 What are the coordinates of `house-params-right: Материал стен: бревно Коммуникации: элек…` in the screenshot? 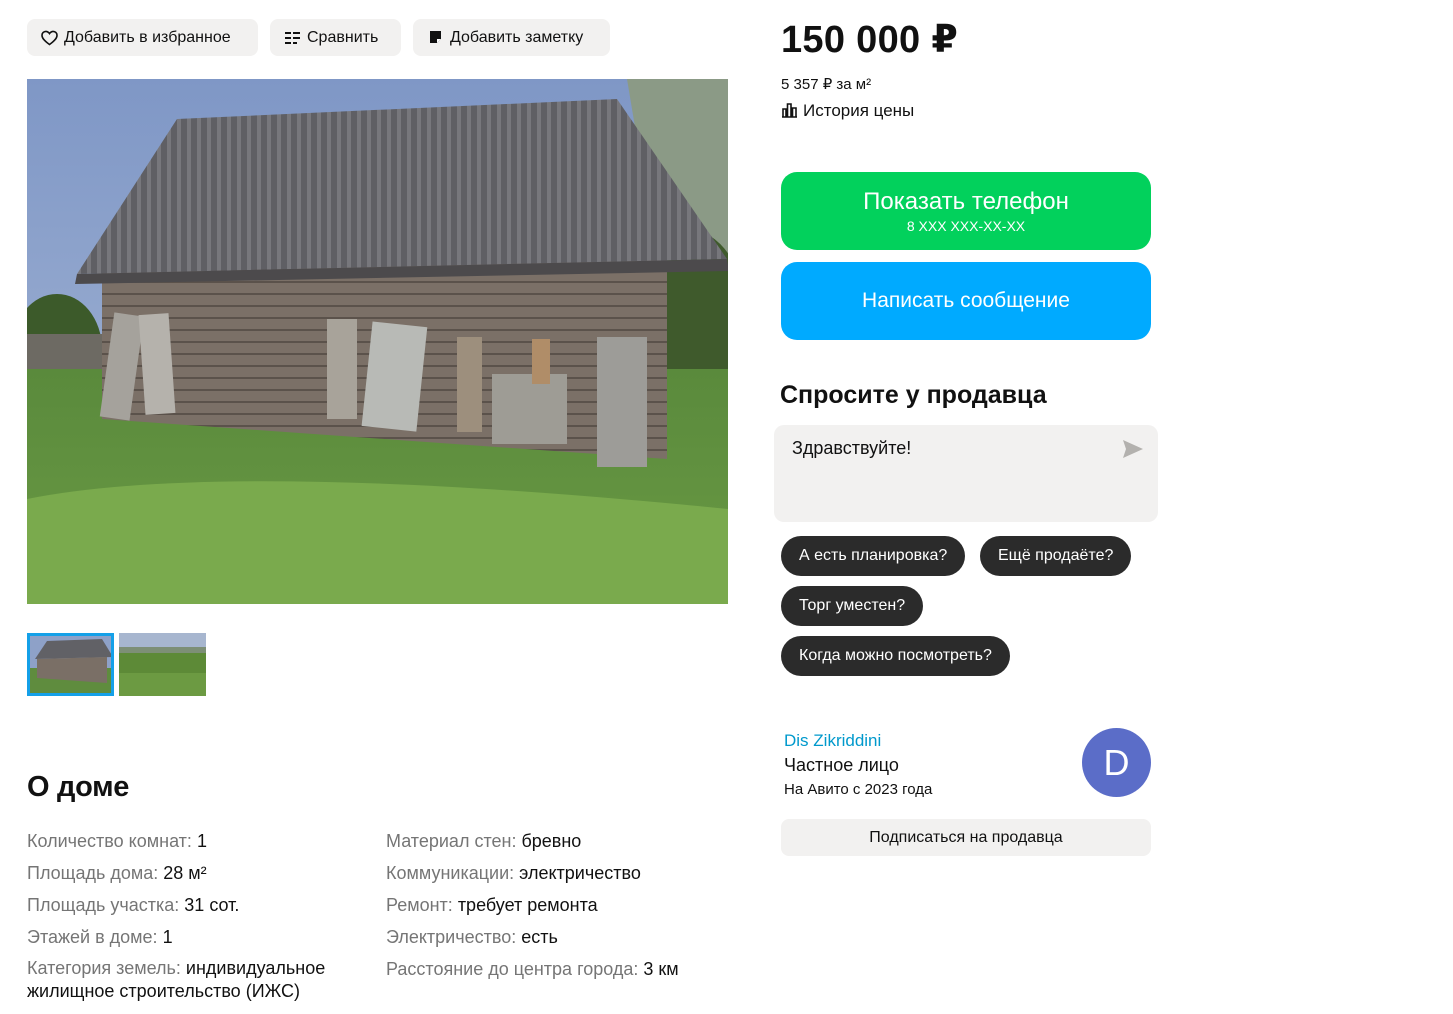 It's located at (556, 905).